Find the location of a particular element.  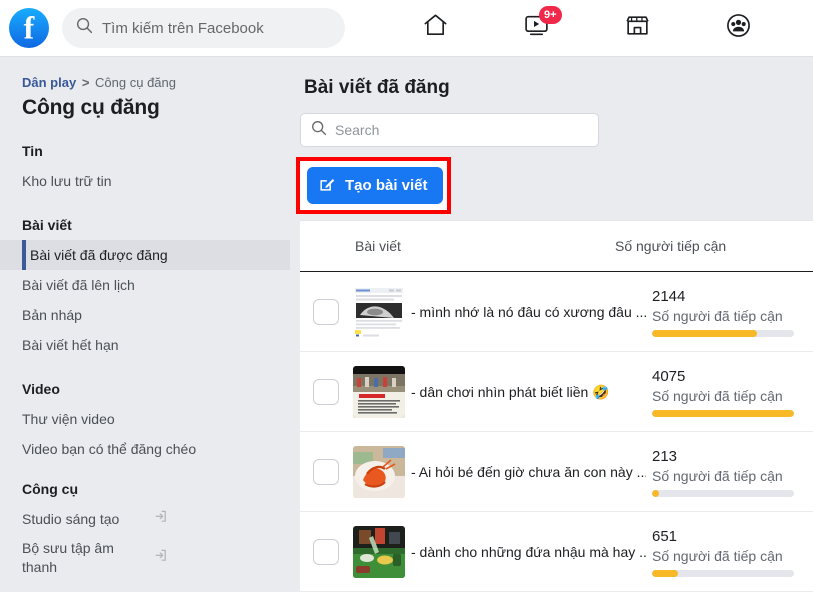

post-search-placeholder: Search is located at coordinates (357, 130).